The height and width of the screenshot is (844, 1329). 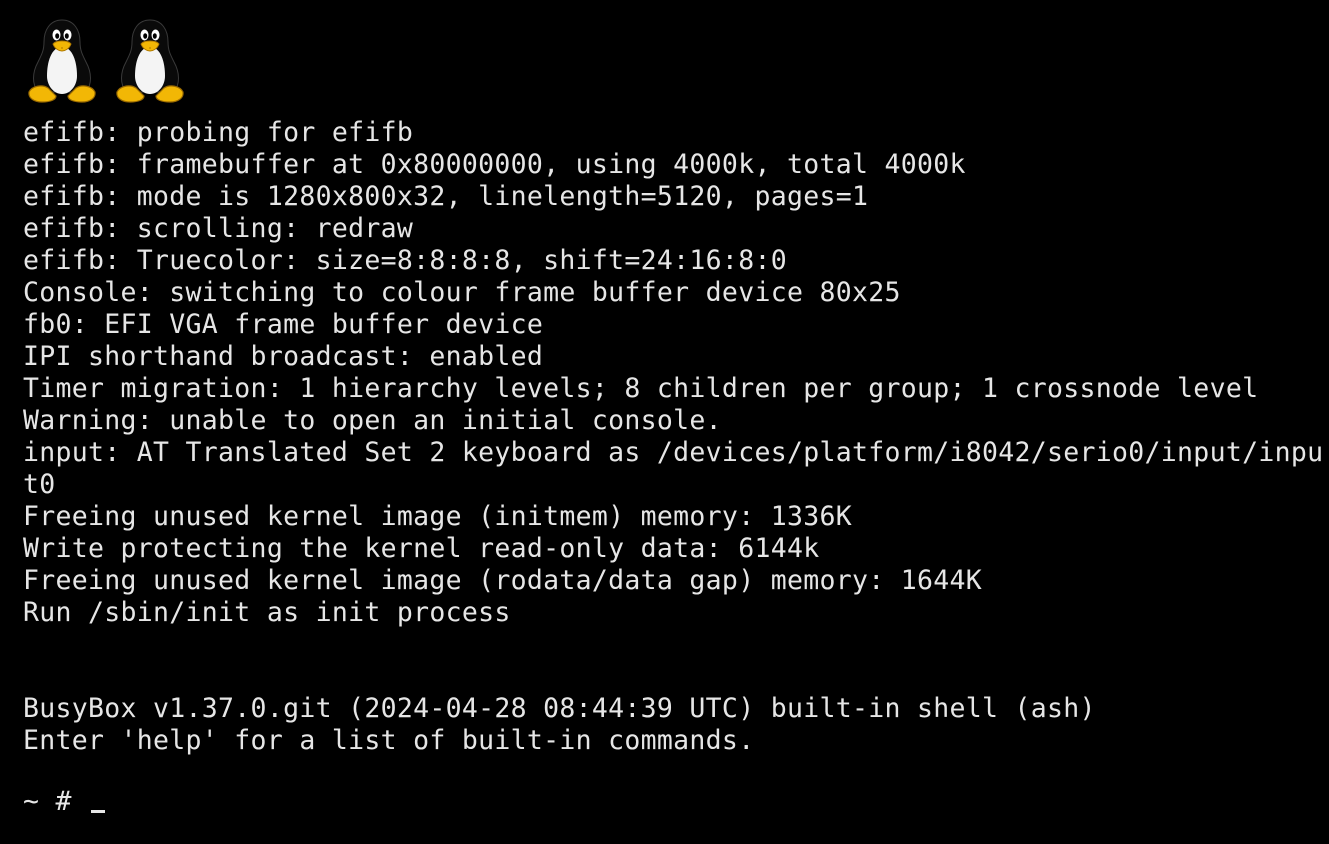 I want to click on command-input, so click(x=80, y=802).